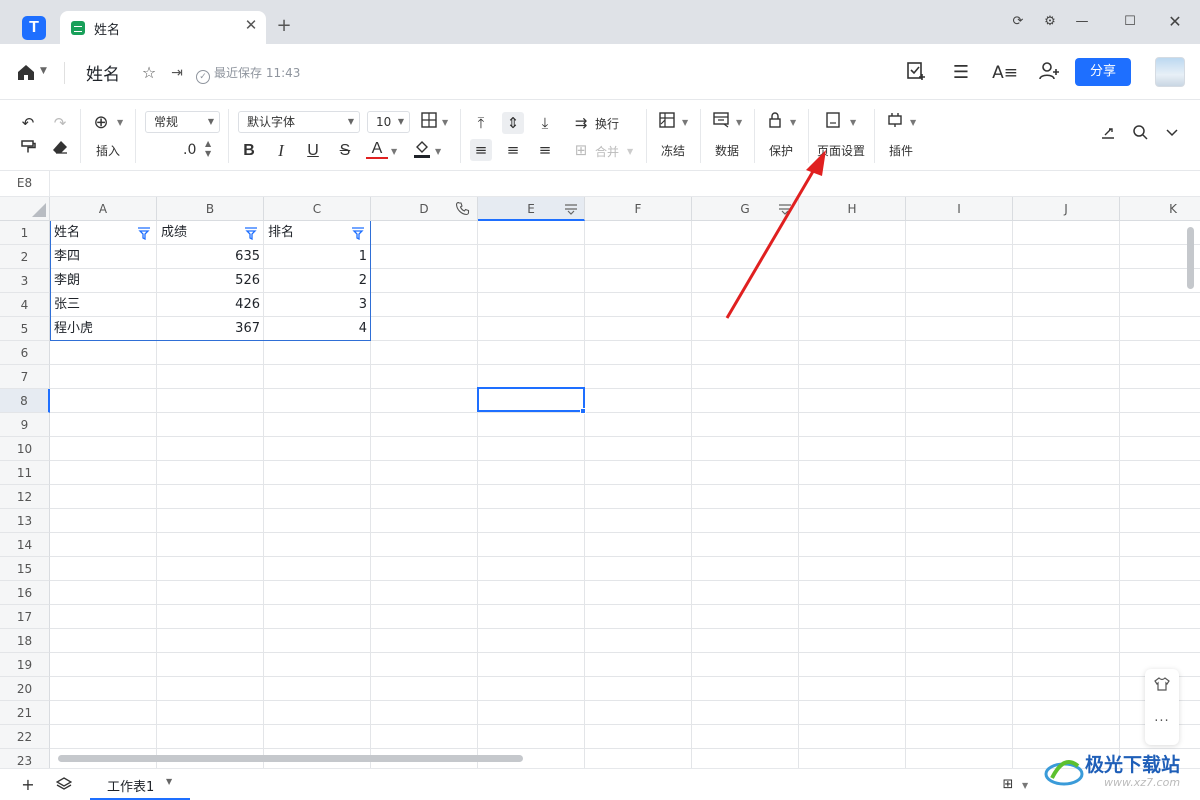 This screenshot has width=1200, height=800. What do you see at coordinates (25, 617) in the screenshot?
I see `row-header: 17` at bounding box center [25, 617].